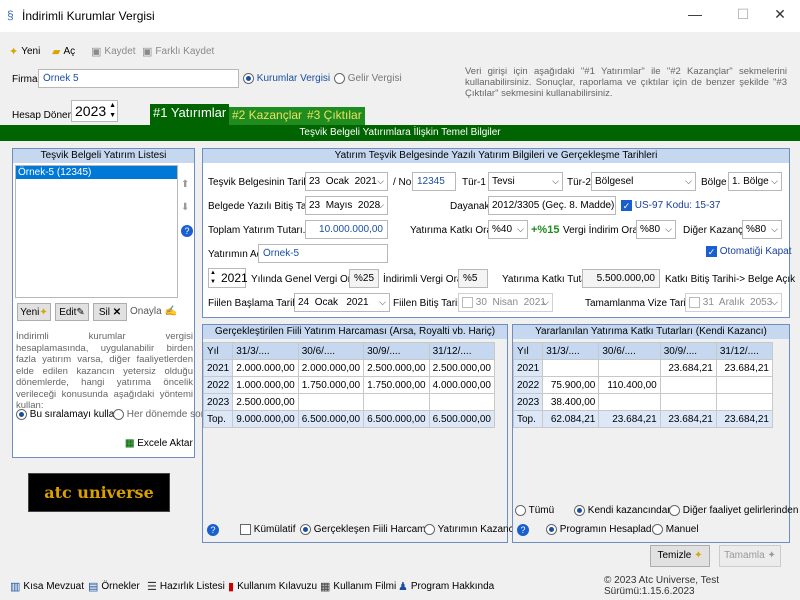  What do you see at coordinates (446, 586) in the screenshot?
I see `status-hakkinda: ♟ Program Hakkında` at bounding box center [446, 586].